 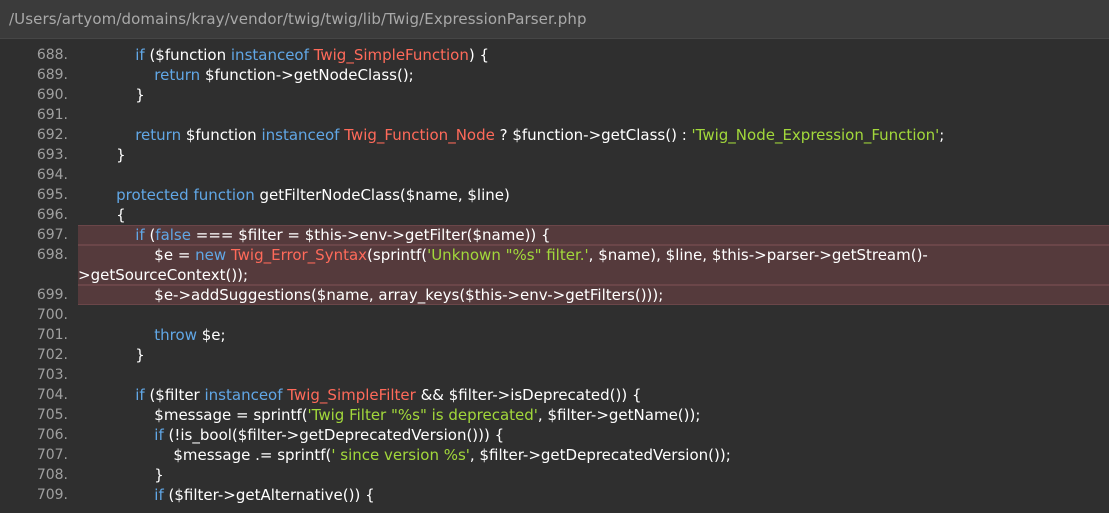 What do you see at coordinates (593, 135) in the screenshot?
I see `code-token: ? $function->getClass() :` at bounding box center [593, 135].